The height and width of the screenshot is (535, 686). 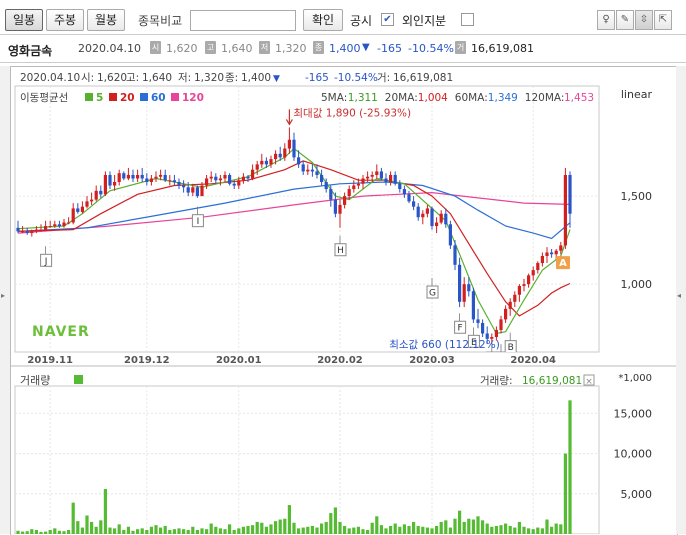 I want to click on signal-badge-label: A, so click(x=563, y=263).